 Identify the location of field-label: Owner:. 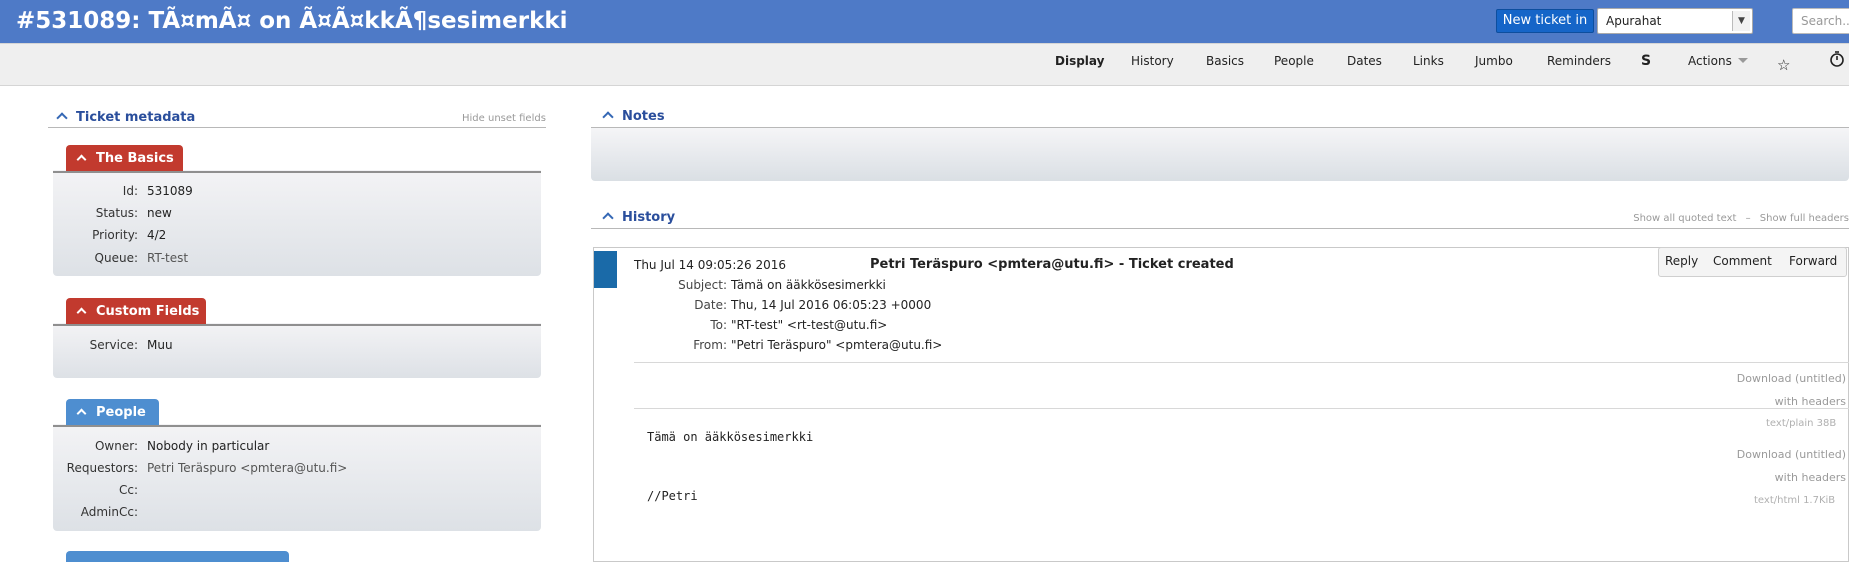
(116, 446).